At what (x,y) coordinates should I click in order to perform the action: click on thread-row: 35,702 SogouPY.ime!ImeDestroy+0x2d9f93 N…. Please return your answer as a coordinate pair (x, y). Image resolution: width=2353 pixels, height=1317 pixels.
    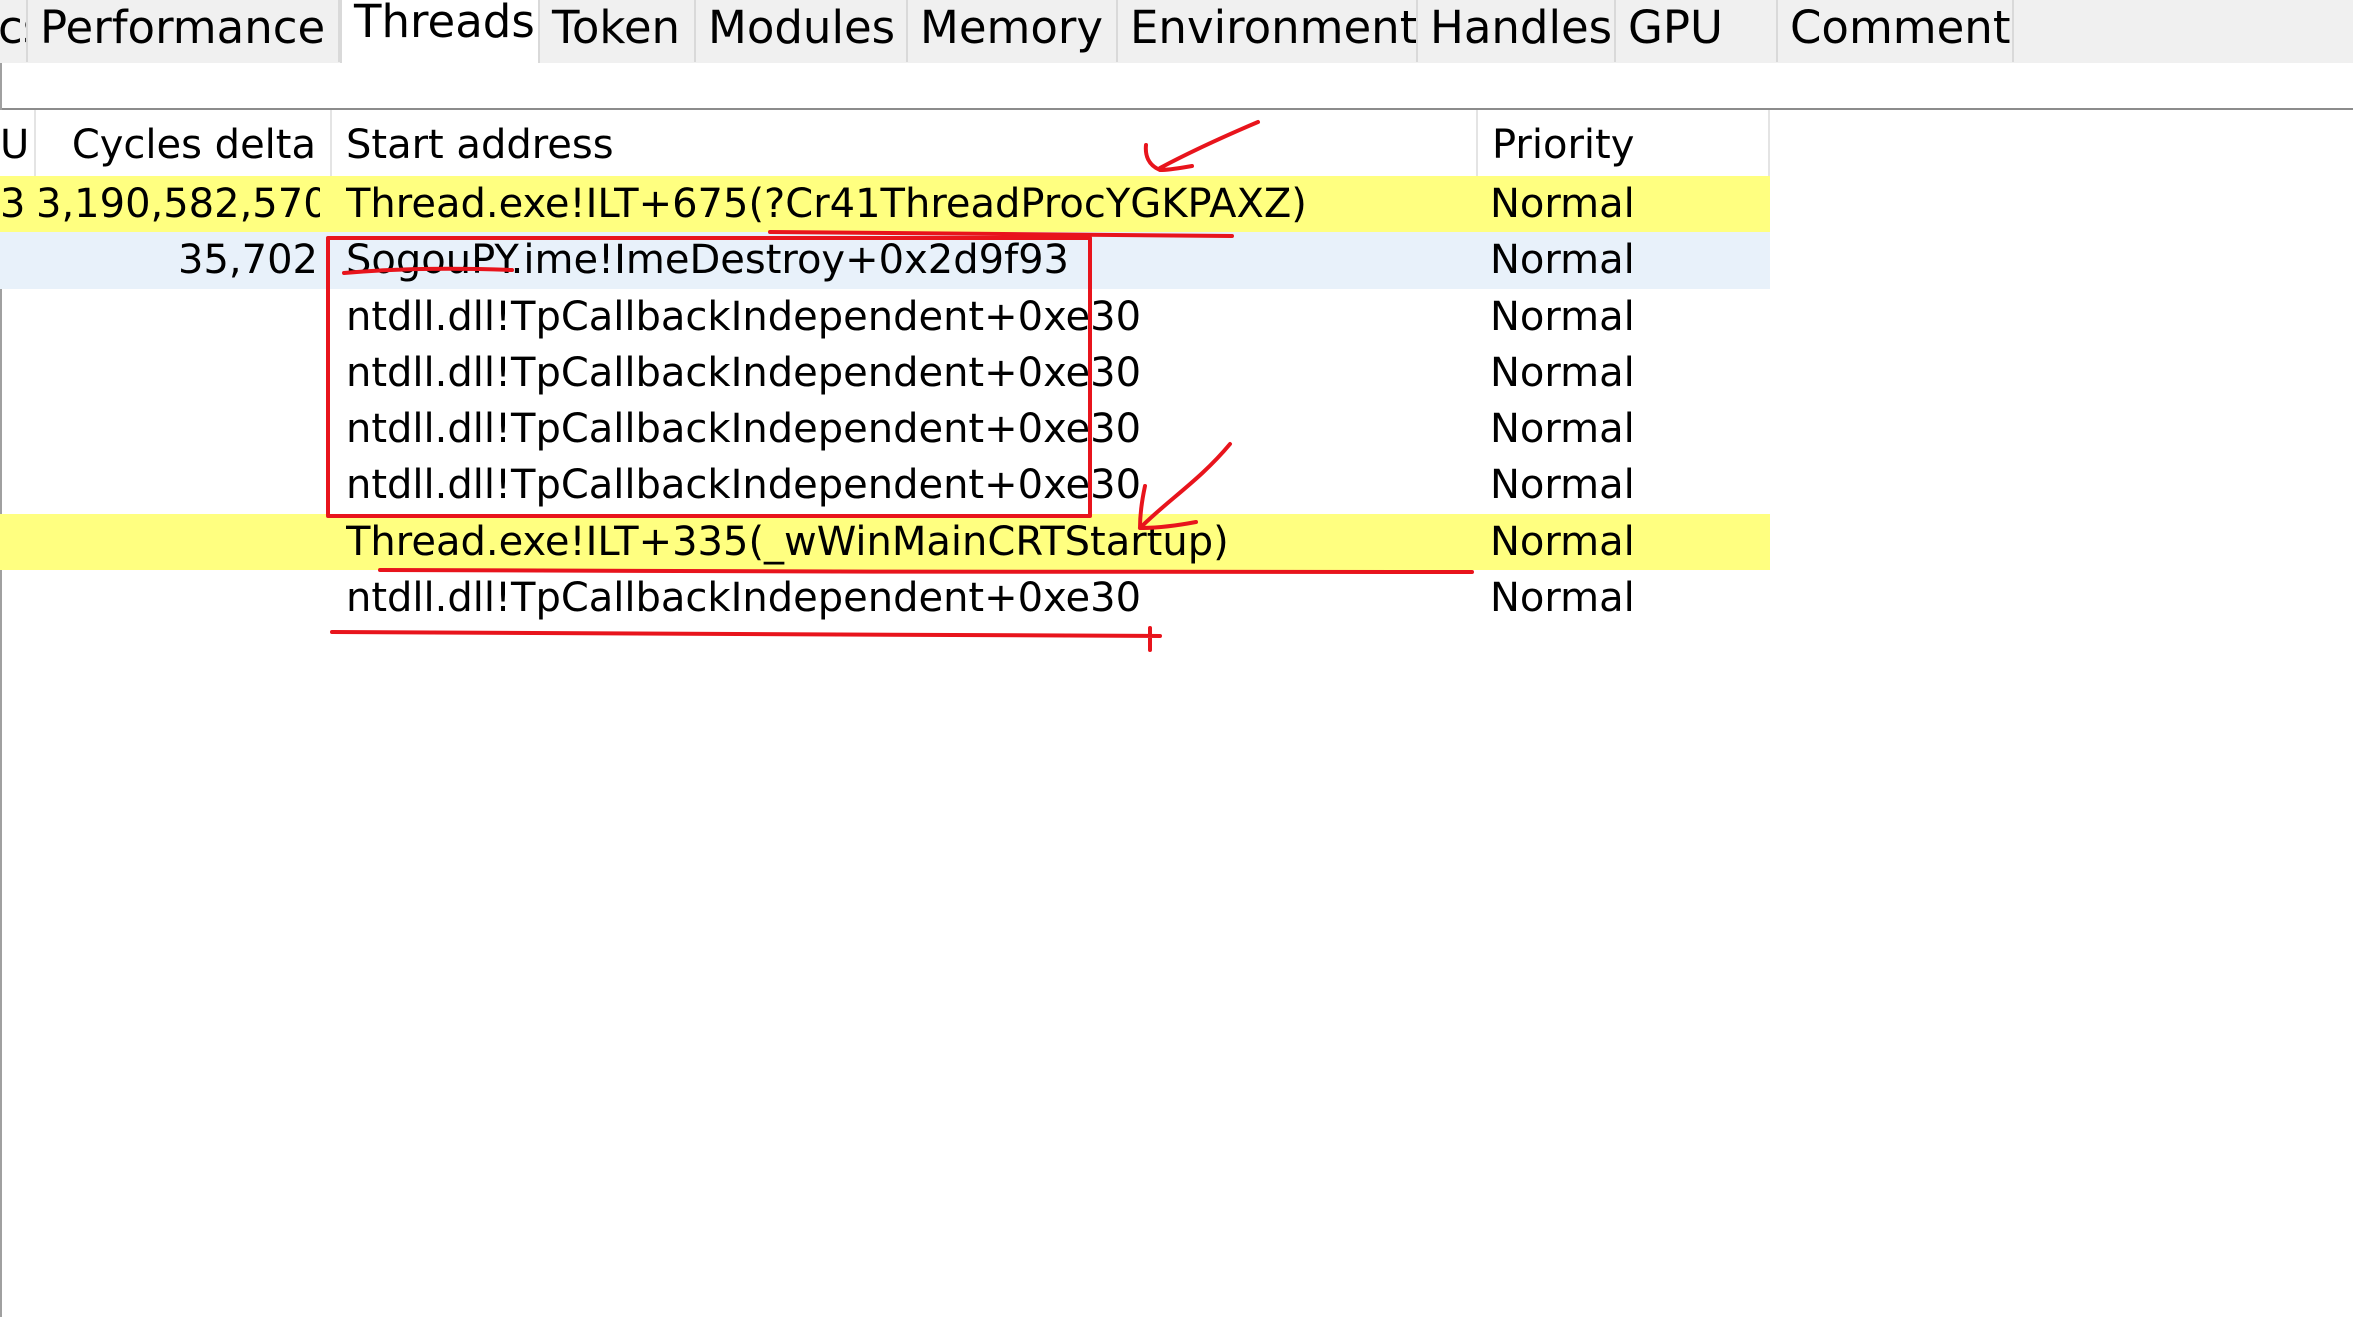
    Looking at the image, I should click on (885, 260).